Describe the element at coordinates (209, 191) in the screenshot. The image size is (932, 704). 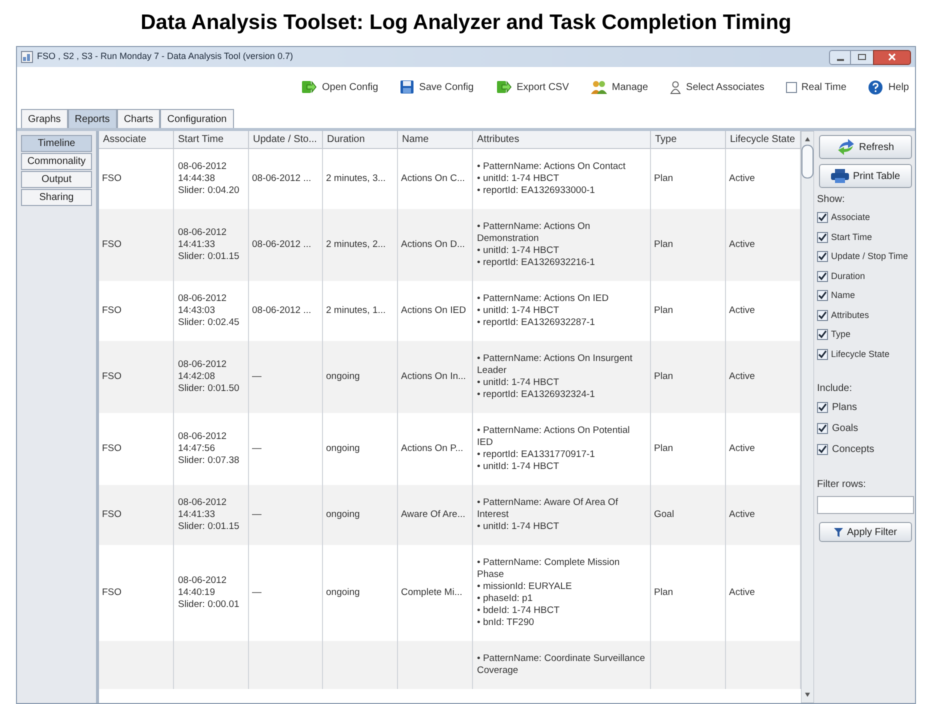
I see `start-time-text: Slider: 0:04.20` at that location.